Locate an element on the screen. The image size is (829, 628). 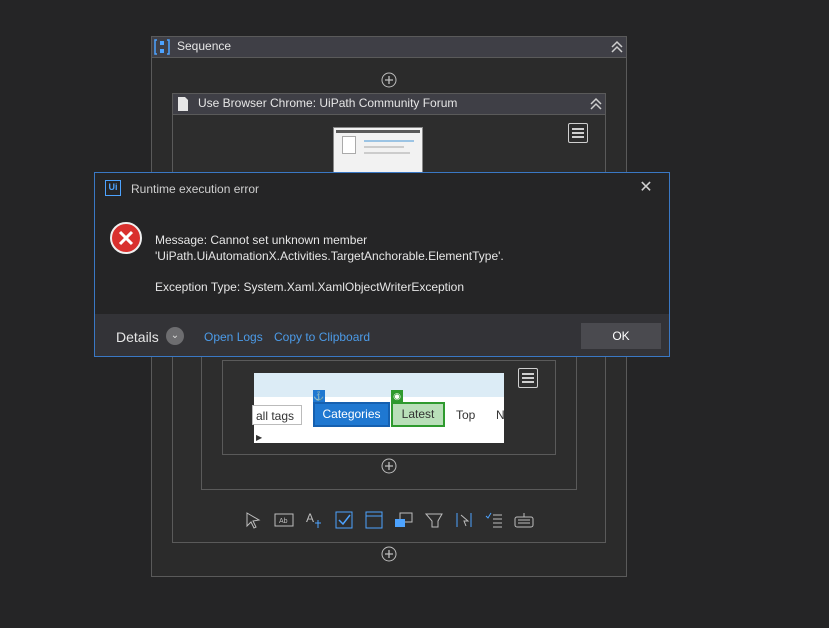
select-item-icon is located at coordinates (374, 520).